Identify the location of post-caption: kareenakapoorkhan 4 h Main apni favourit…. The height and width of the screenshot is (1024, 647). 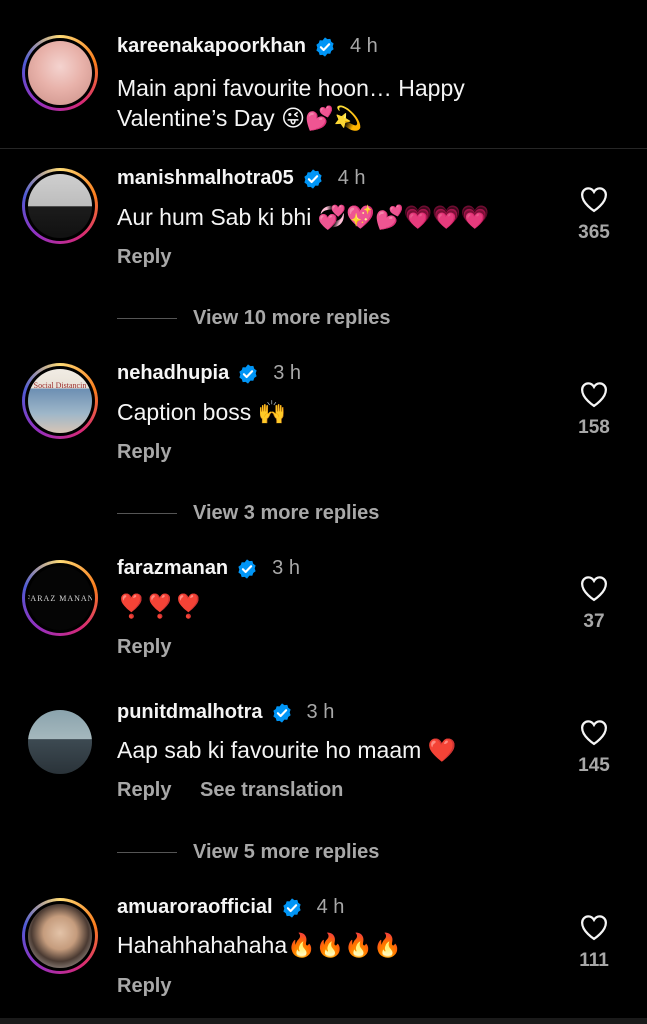
(323, 74).